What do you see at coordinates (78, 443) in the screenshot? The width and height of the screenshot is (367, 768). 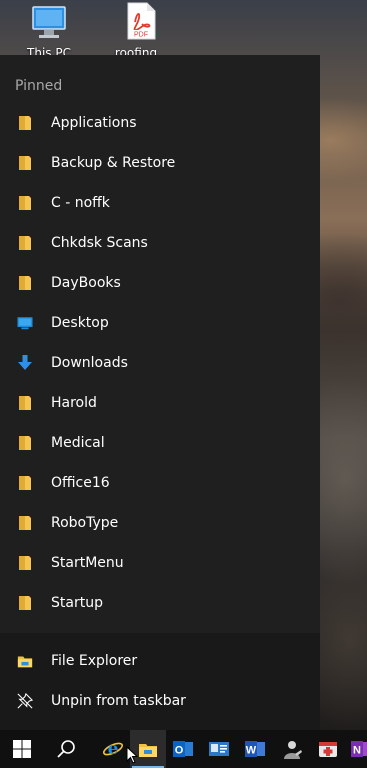 I see `pinned-item-label: Medical` at bounding box center [78, 443].